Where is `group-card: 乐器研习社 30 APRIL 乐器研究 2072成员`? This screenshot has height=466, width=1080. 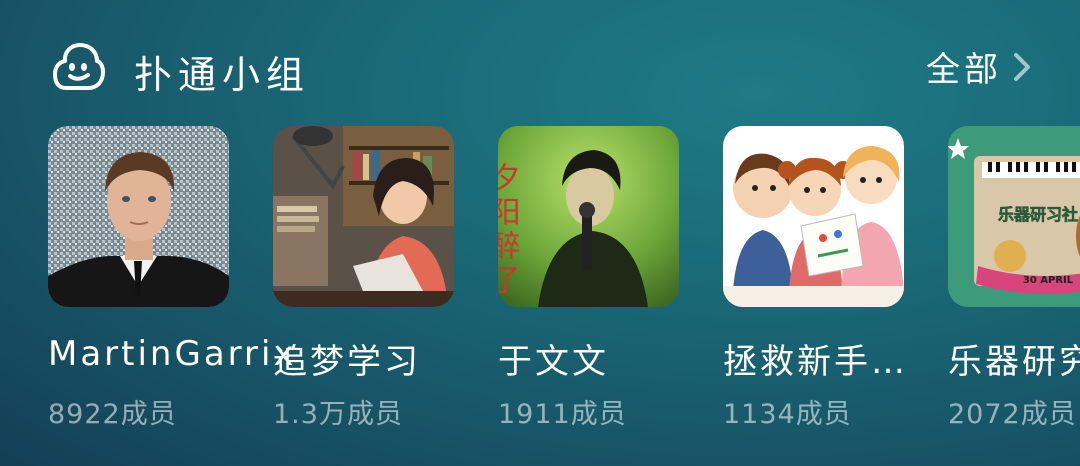 group-card: 乐器研习社 30 APRIL 乐器研究 2072成员 is located at coordinates (1014, 286).